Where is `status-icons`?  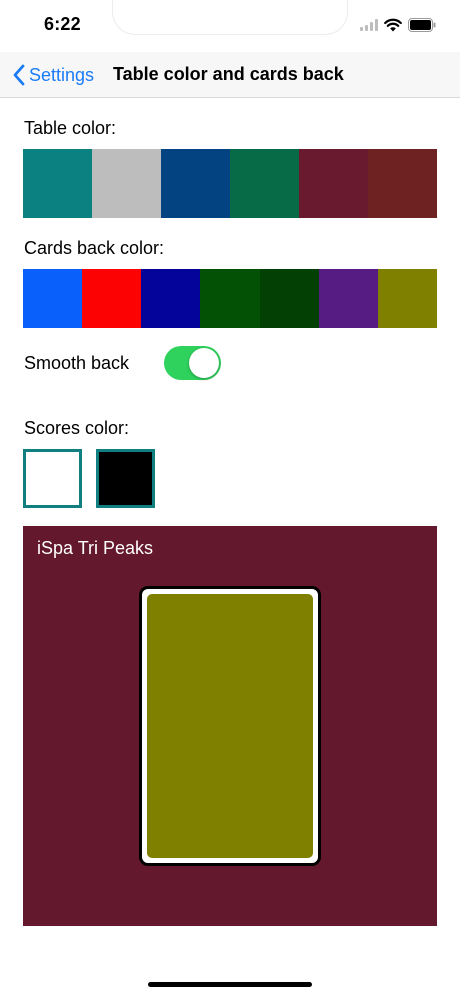
status-icons is located at coordinates (398, 25).